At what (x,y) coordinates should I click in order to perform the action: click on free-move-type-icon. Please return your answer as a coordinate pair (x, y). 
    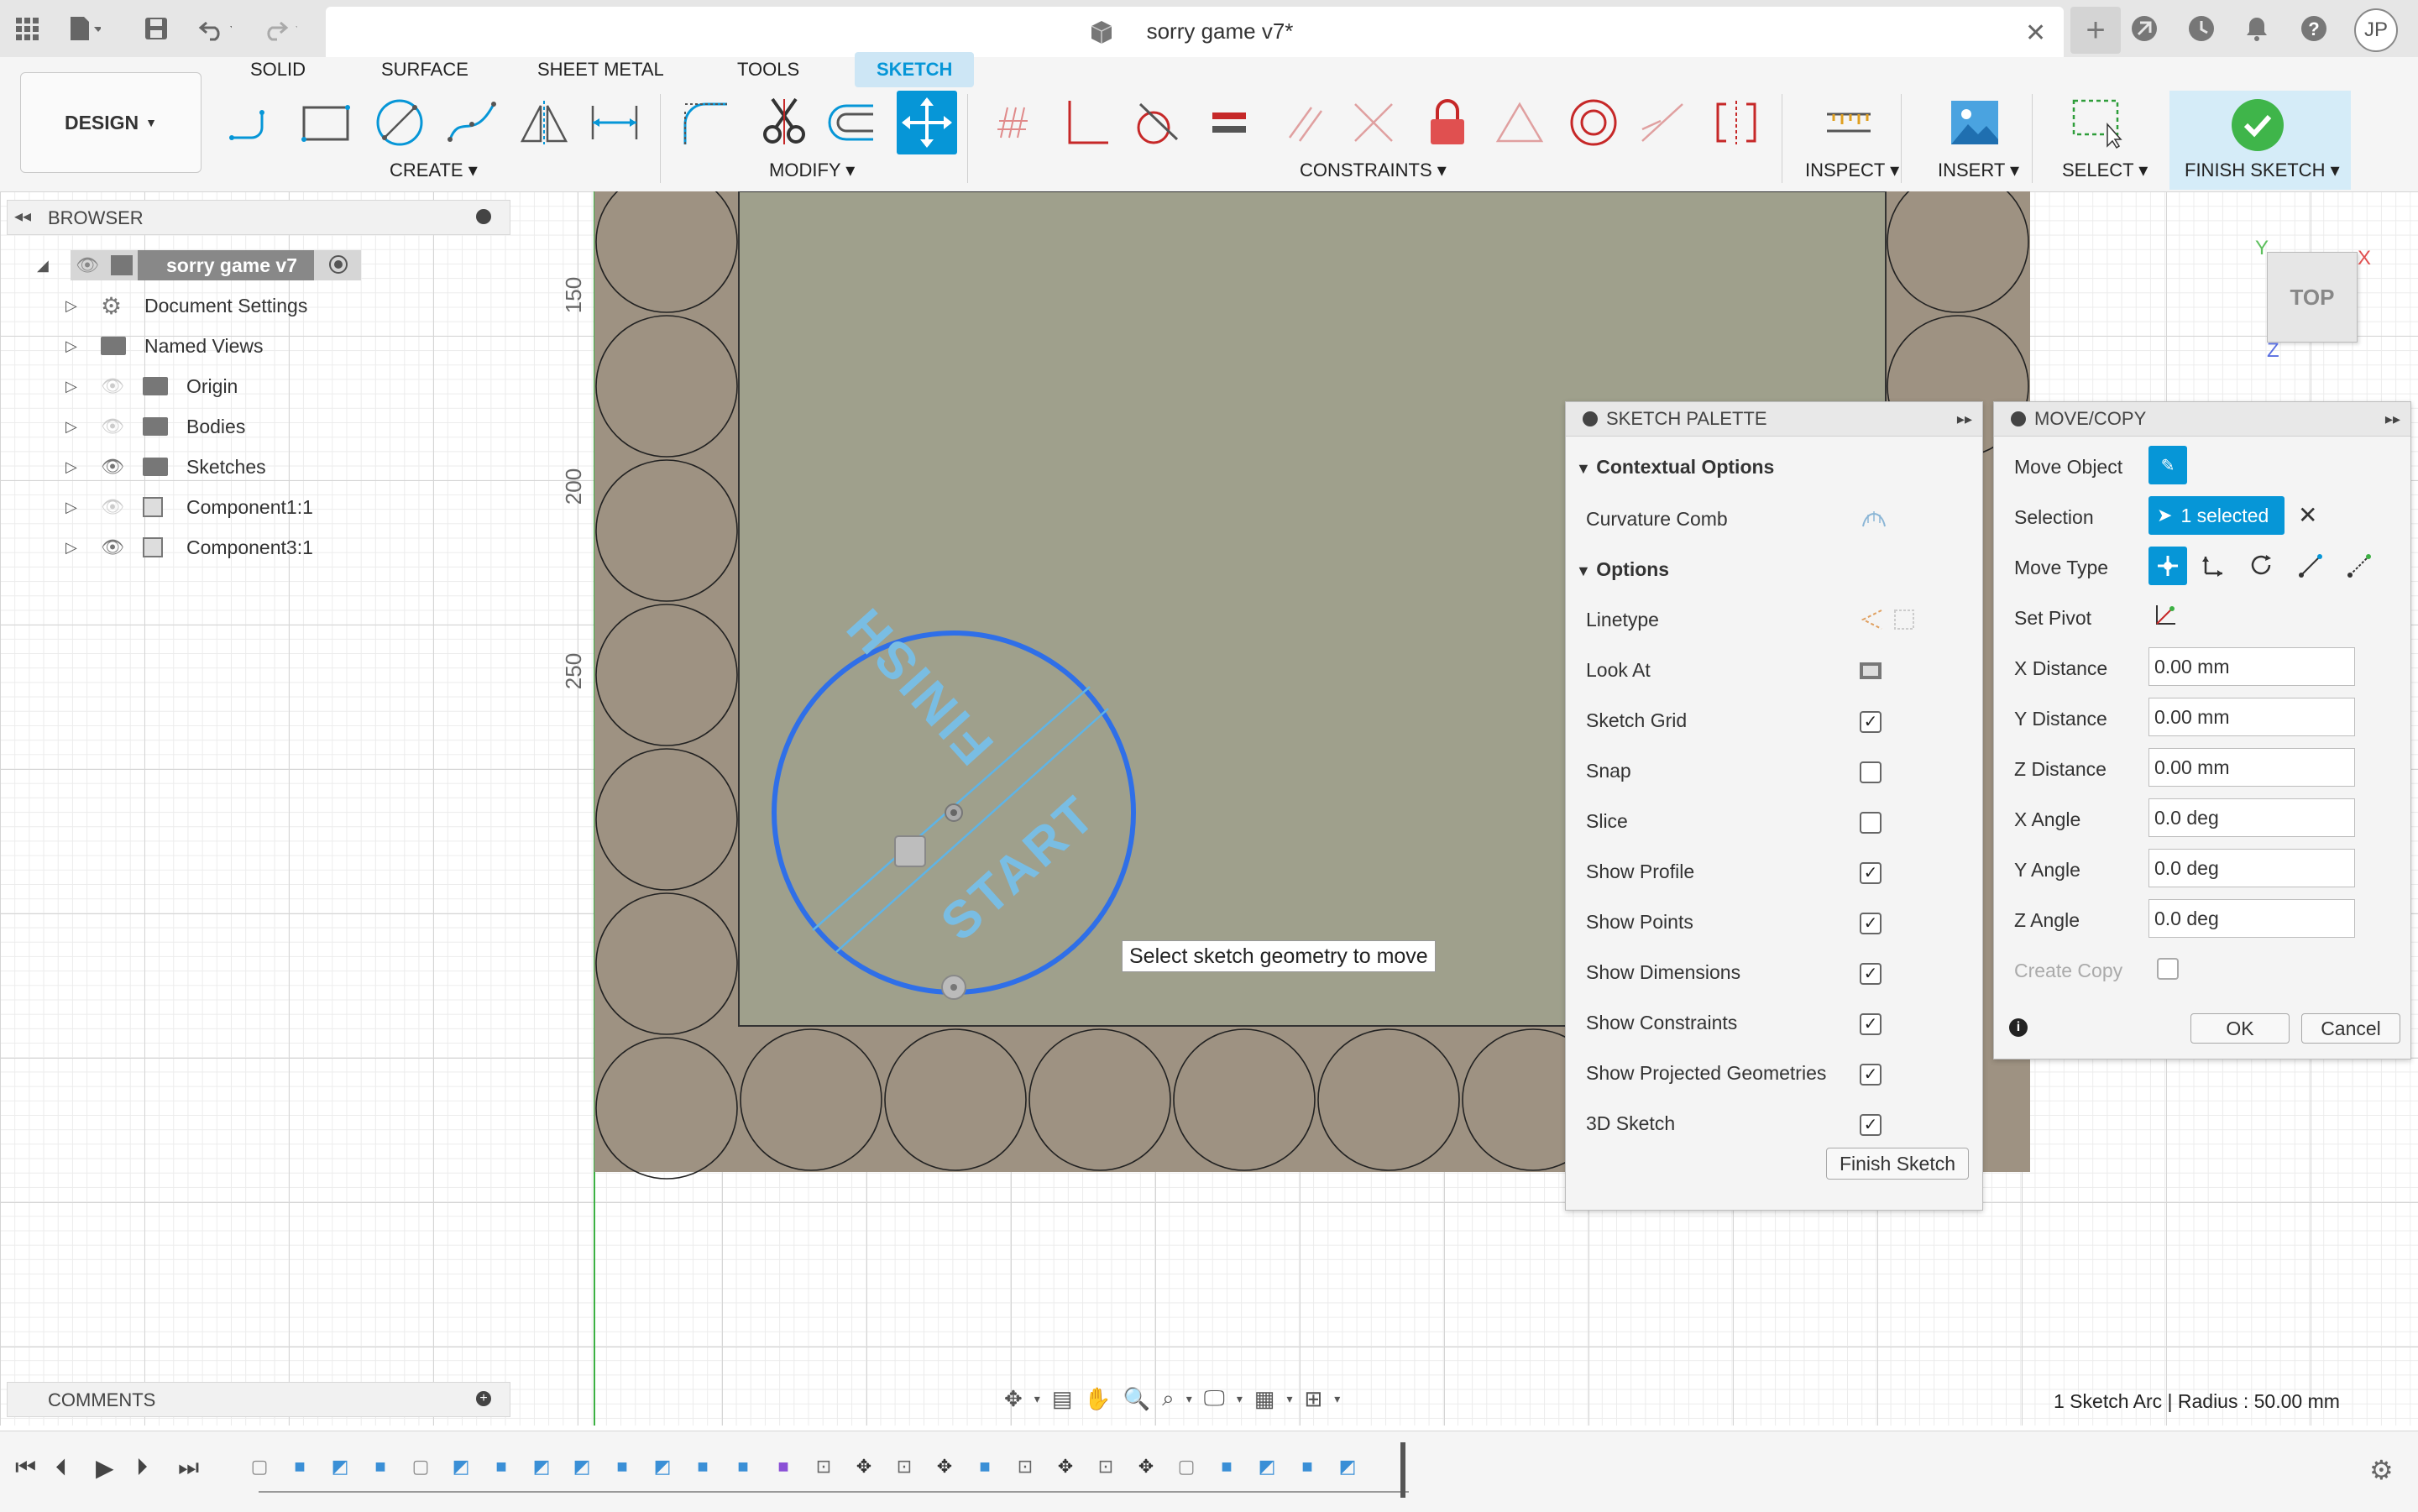
    Looking at the image, I should click on (2167, 566).